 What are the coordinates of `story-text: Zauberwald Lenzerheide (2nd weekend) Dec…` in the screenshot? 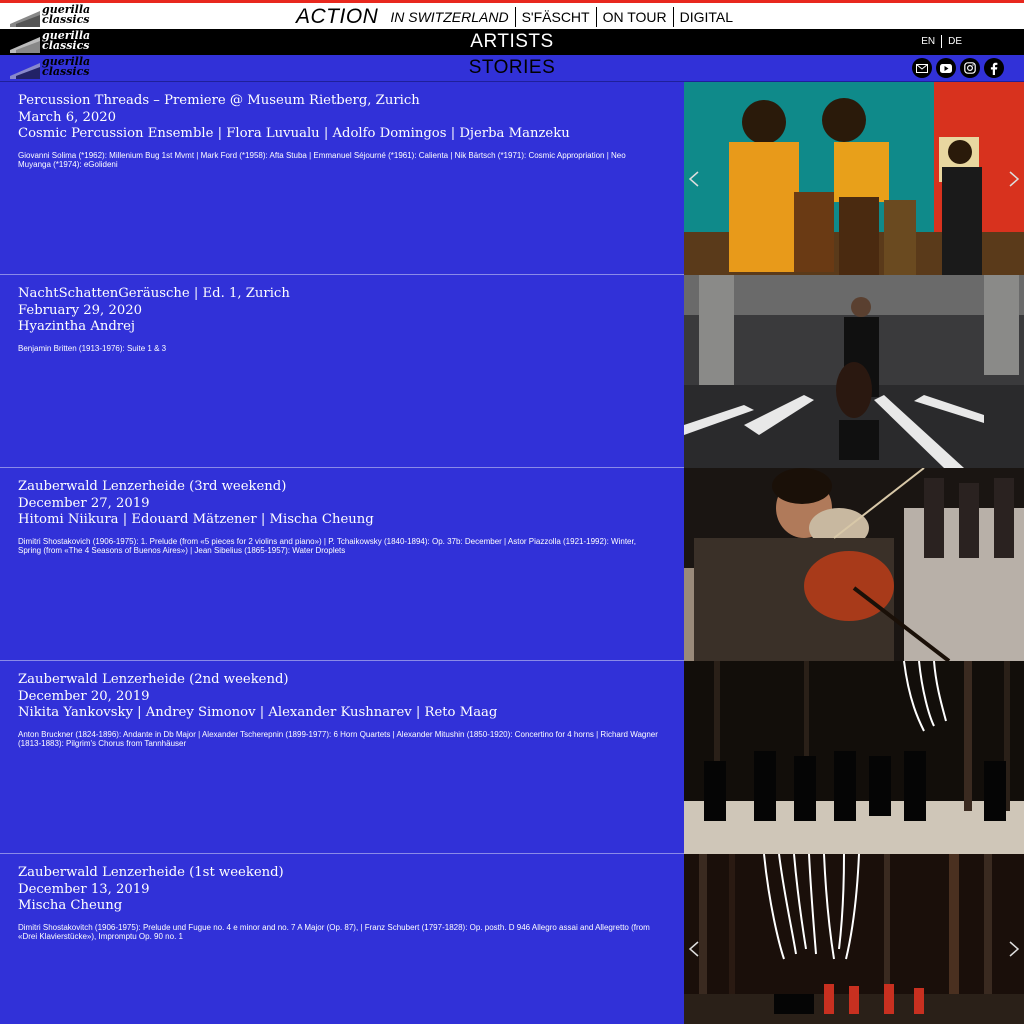 It's located at (338, 710).